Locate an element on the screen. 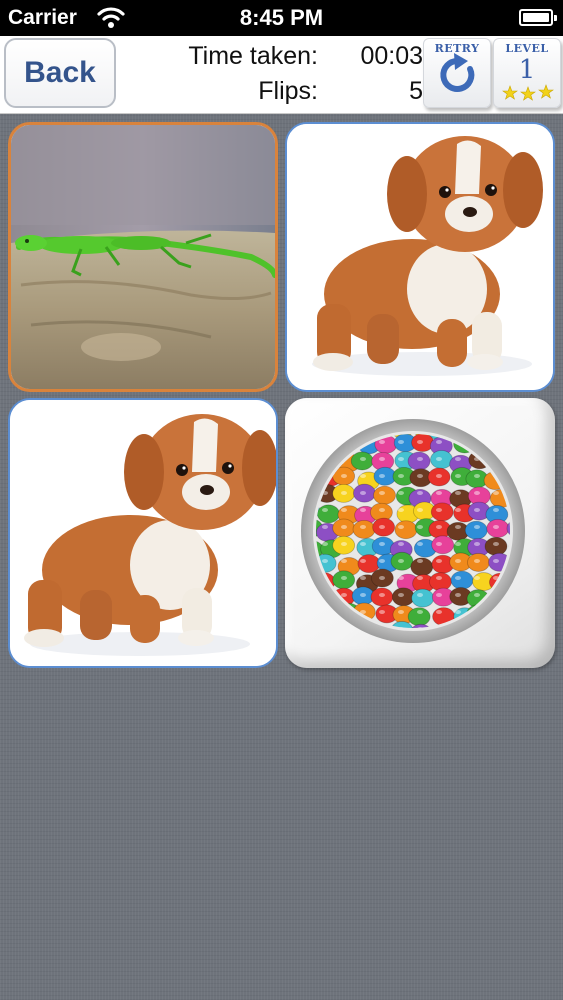 This screenshot has height=1000, width=563. flips-label: Flips: is located at coordinates (288, 91).